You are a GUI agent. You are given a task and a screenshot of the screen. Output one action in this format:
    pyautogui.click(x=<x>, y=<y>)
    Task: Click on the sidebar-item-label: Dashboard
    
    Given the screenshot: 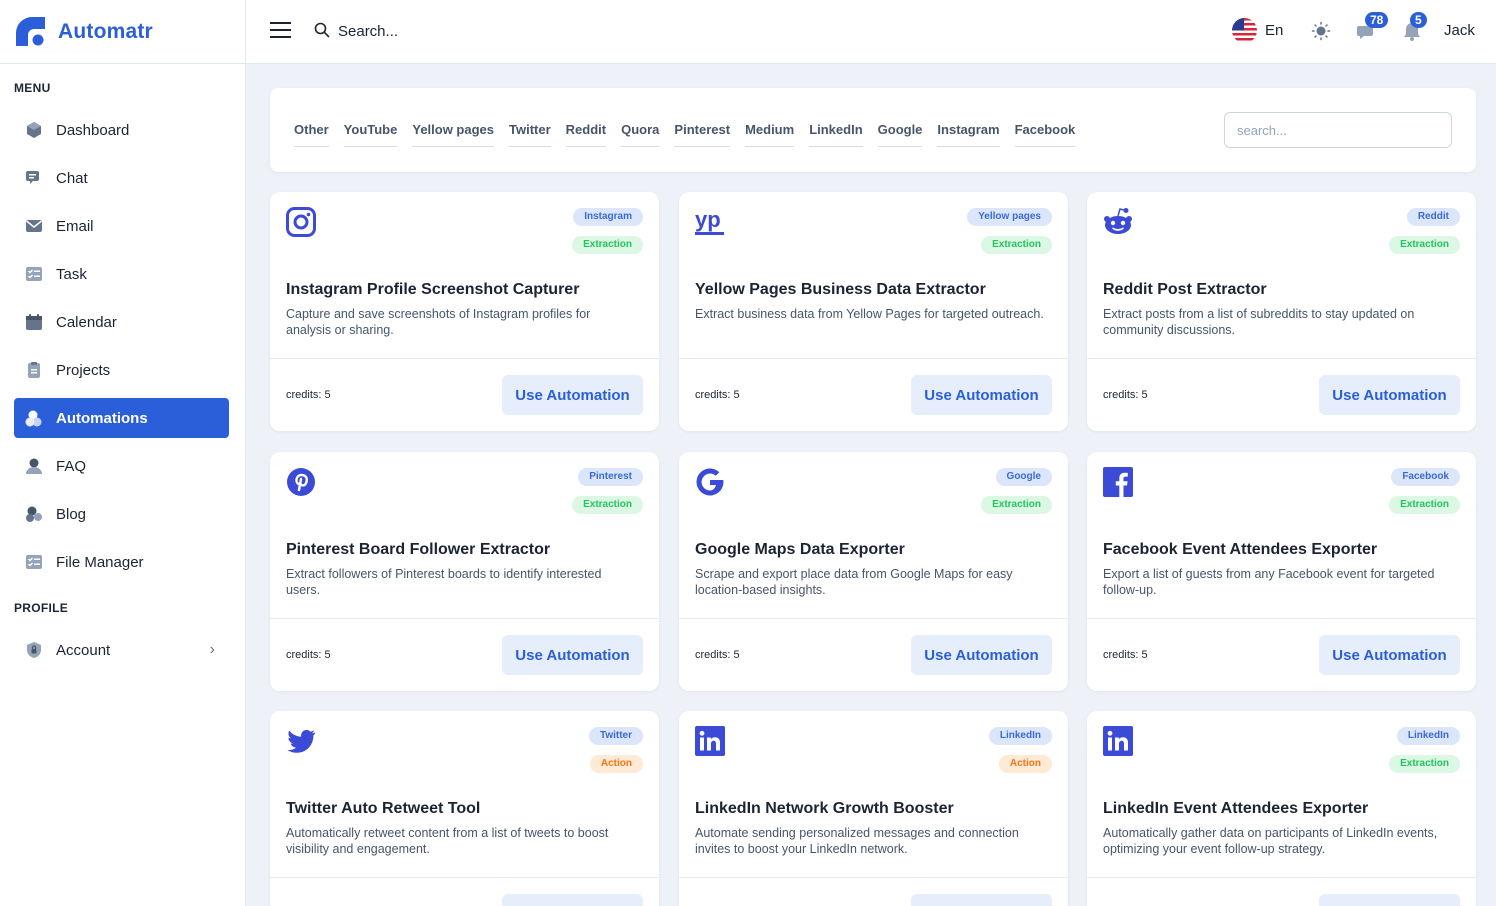 What is the action you would take?
    pyautogui.click(x=93, y=130)
    